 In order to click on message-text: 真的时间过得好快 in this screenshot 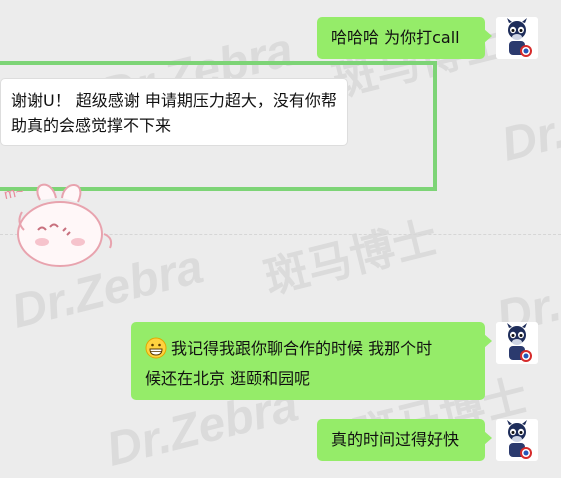, I will do `click(395, 439)`.